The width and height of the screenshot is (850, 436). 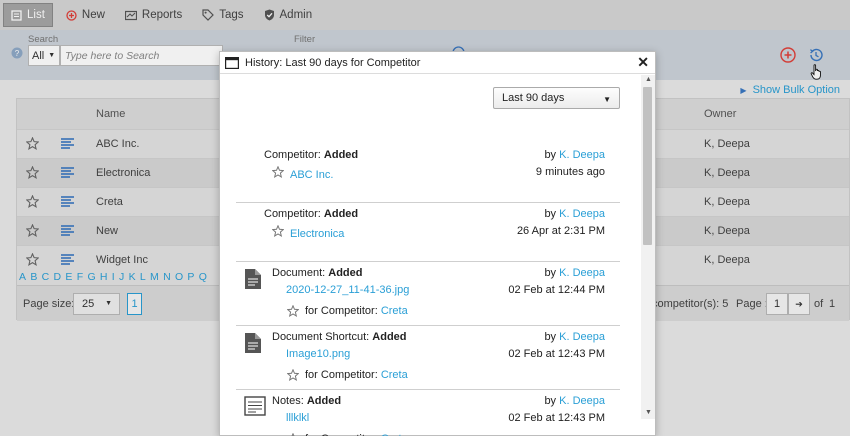 What do you see at coordinates (560, 231) in the screenshot?
I see `entry-timestamp: 26 Apr at 2:31 PM` at bounding box center [560, 231].